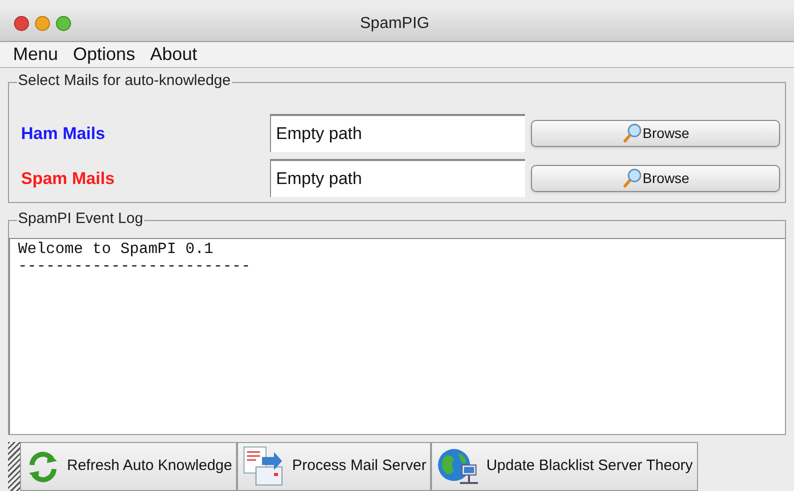 This screenshot has height=491, width=794. Describe the element at coordinates (42, 24) in the screenshot. I see `minimize-button` at that location.